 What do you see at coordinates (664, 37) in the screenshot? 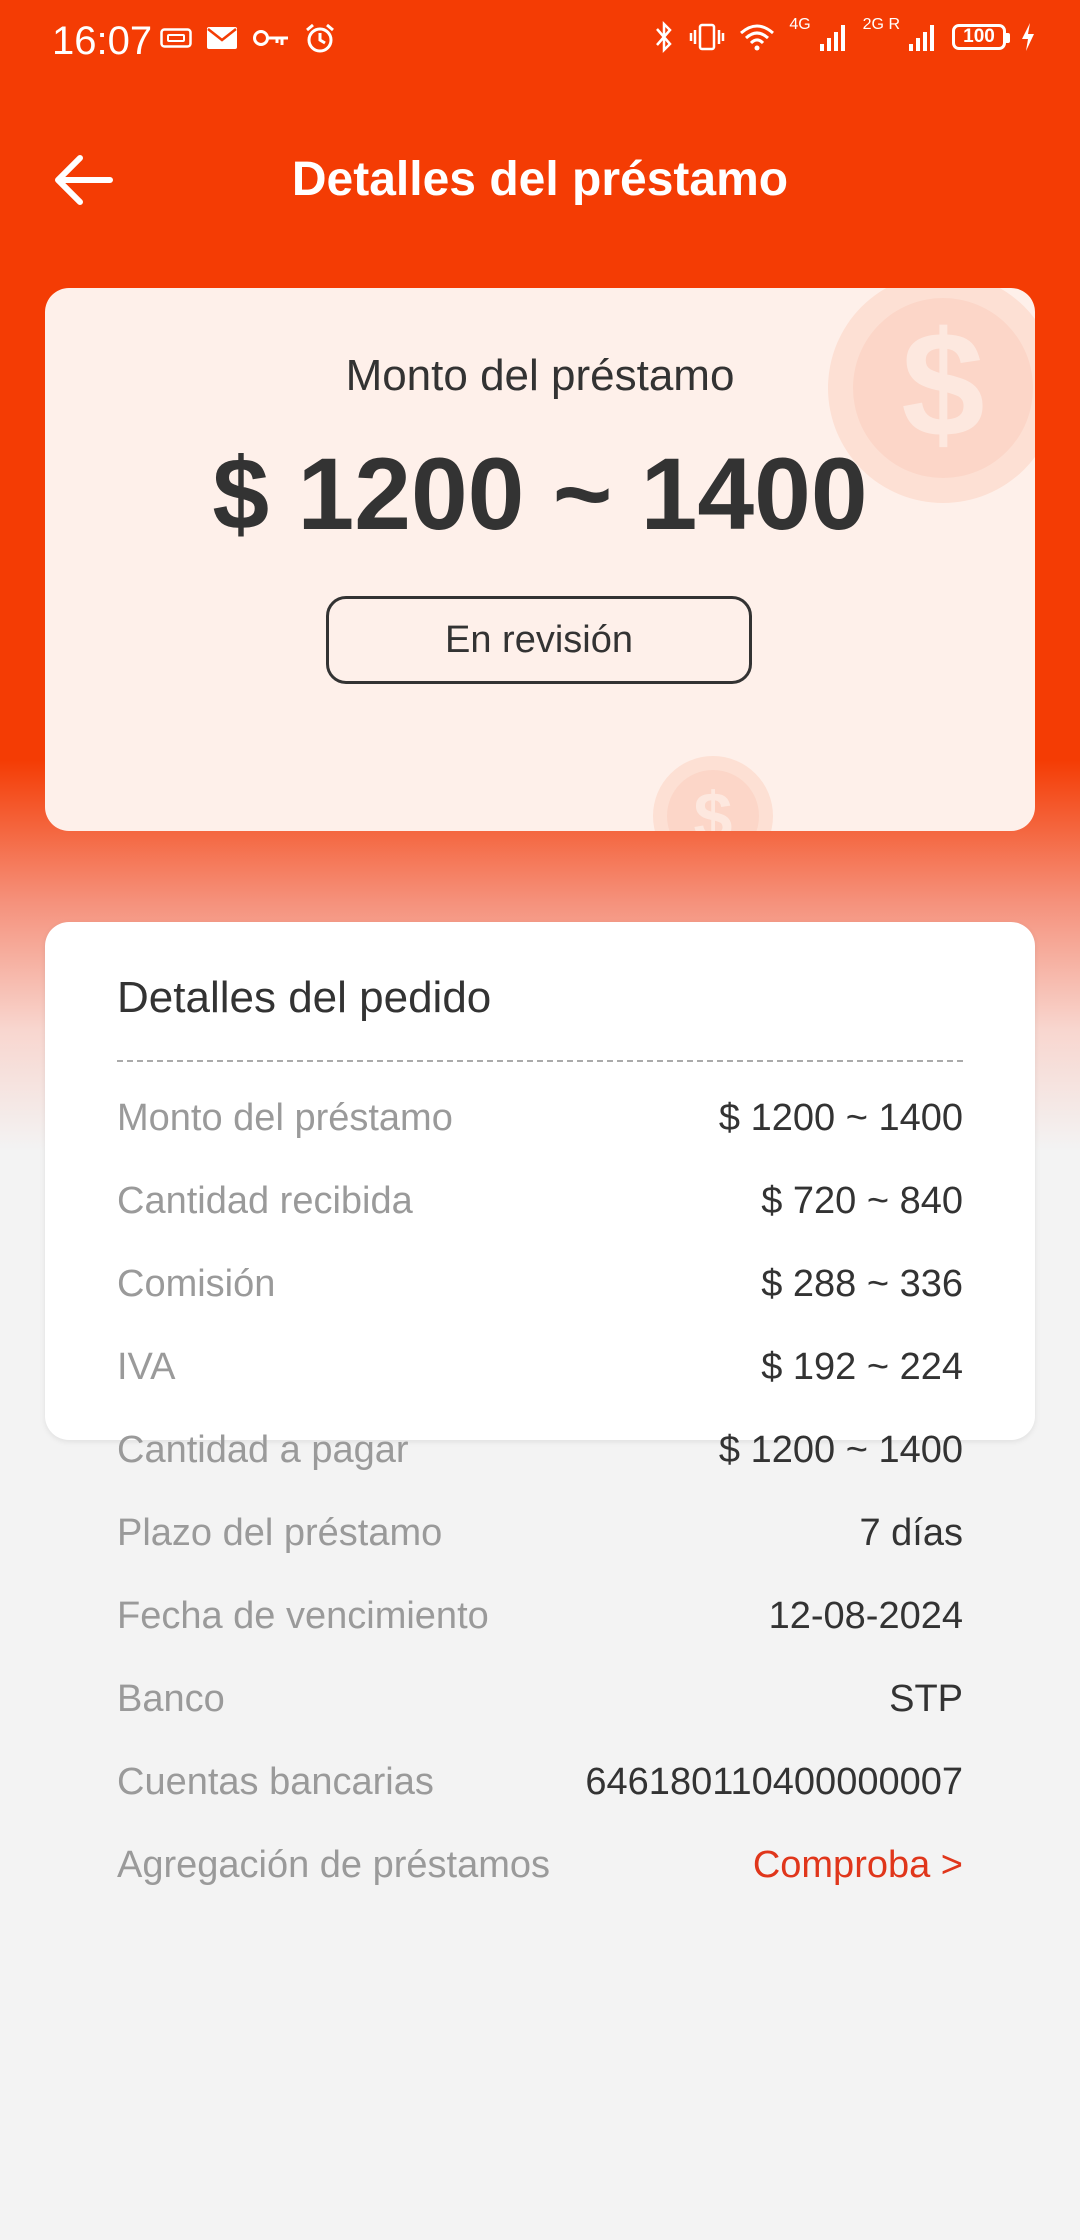
I see `bluetooth-icon` at bounding box center [664, 37].